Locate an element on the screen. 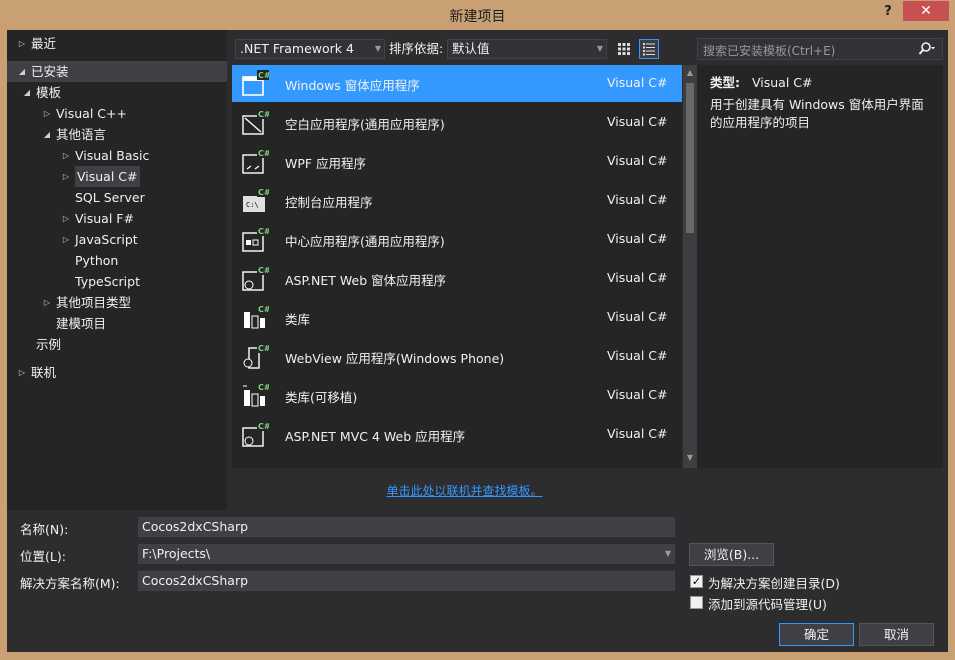  template-name: WPF 应用程序 is located at coordinates (326, 163).